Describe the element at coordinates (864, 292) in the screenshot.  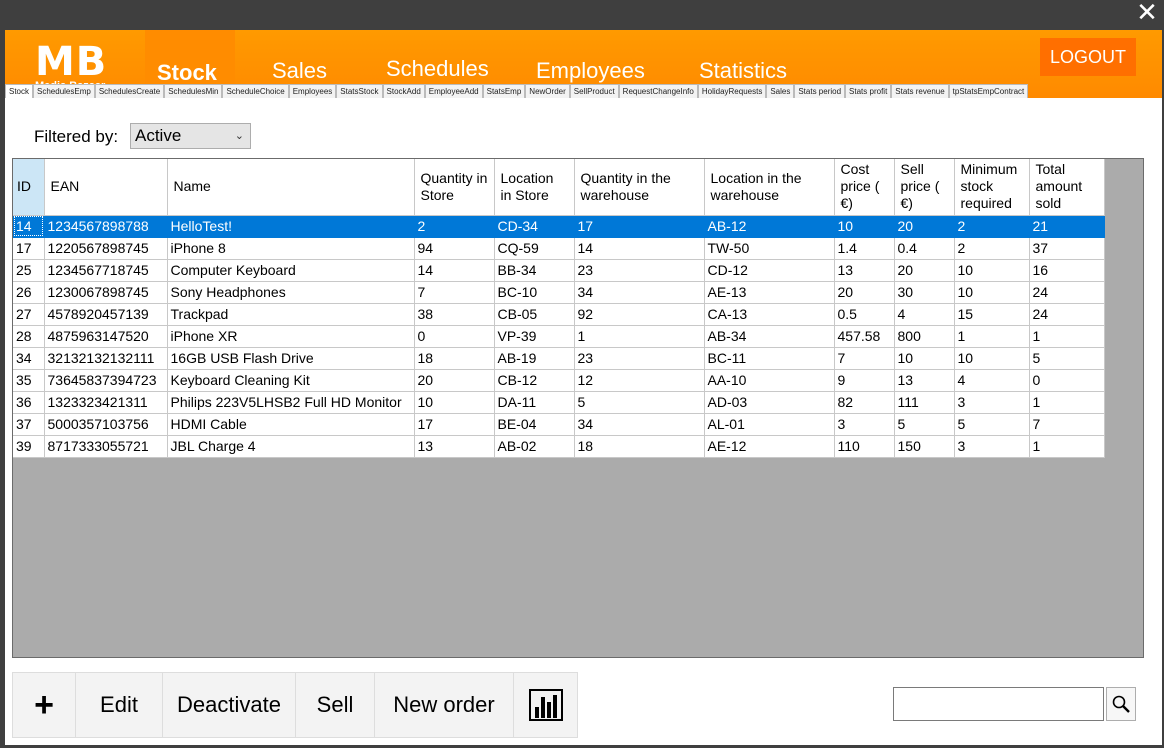
I see `cell-cost-price: 20` at that location.